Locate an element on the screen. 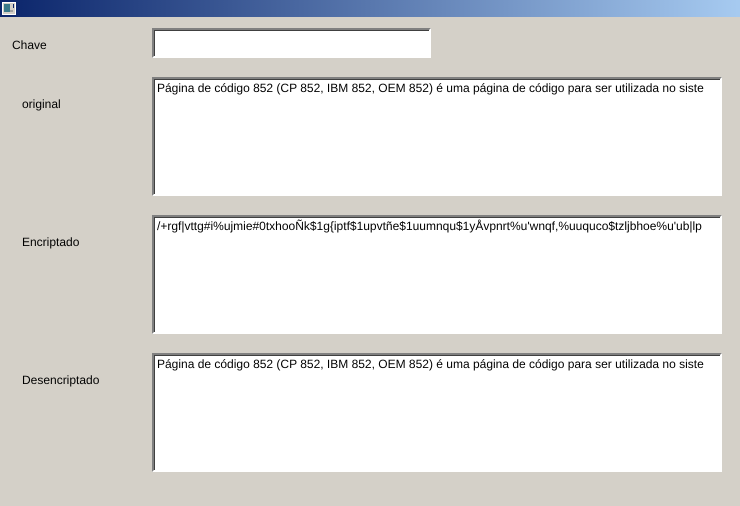 This screenshot has height=506, width=740. key-field is located at coordinates (291, 43).